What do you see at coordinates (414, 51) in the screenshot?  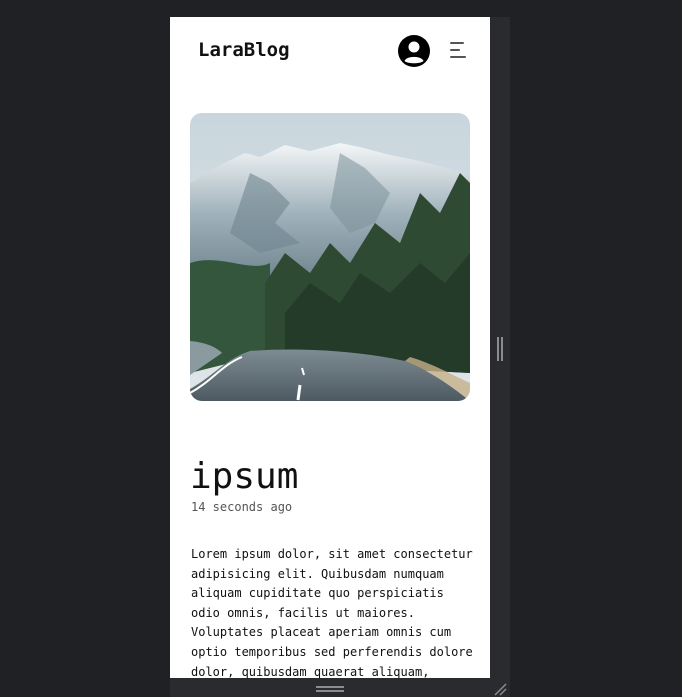 I see `user-circle-icon` at bounding box center [414, 51].